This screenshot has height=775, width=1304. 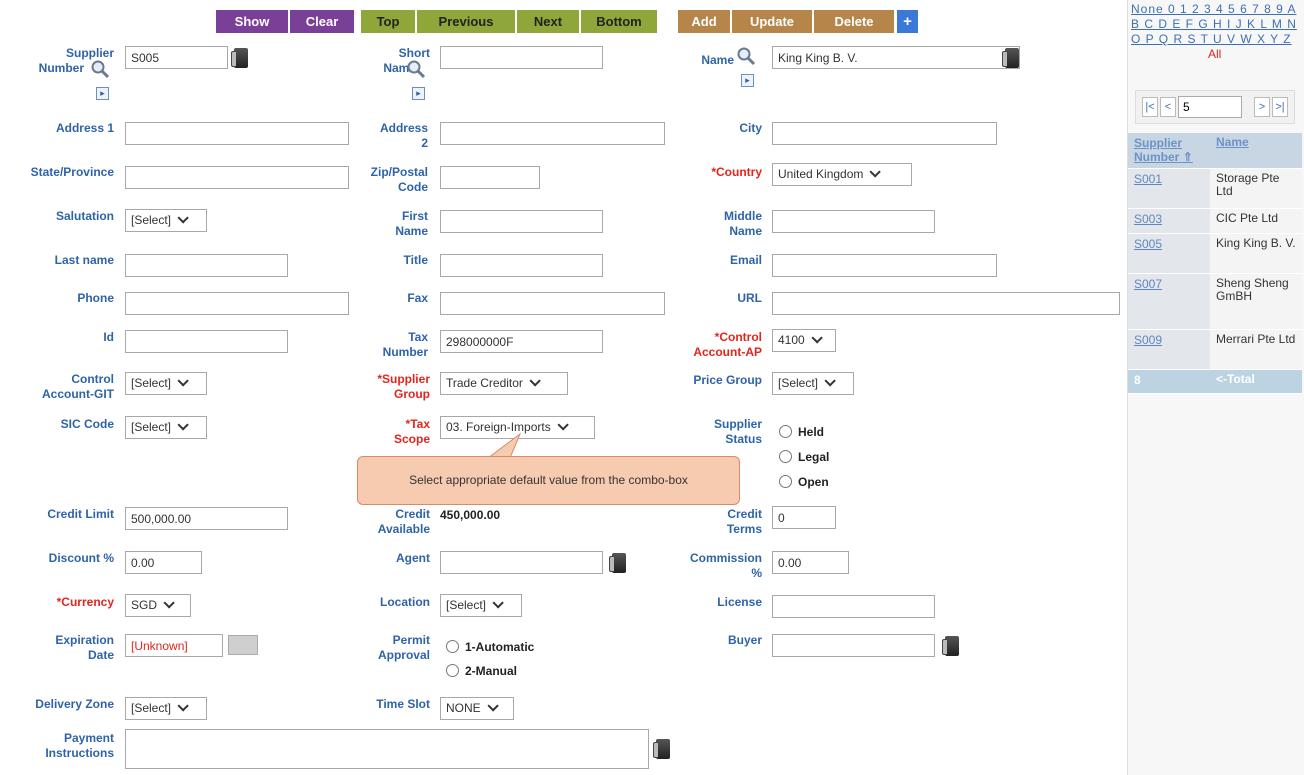 What do you see at coordinates (749, 298) in the screenshot?
I see `url-label: URL` at bounding box center [749, 298].